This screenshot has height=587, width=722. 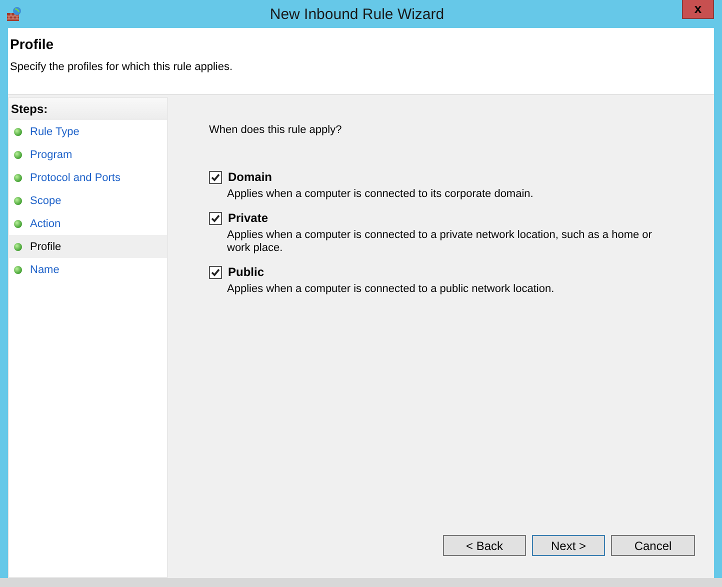 What do you see at coordinates (356, 14) in the screenshot?
I see `window-title: New Inbound Rule Wizard` at bounding box center [356, 14].